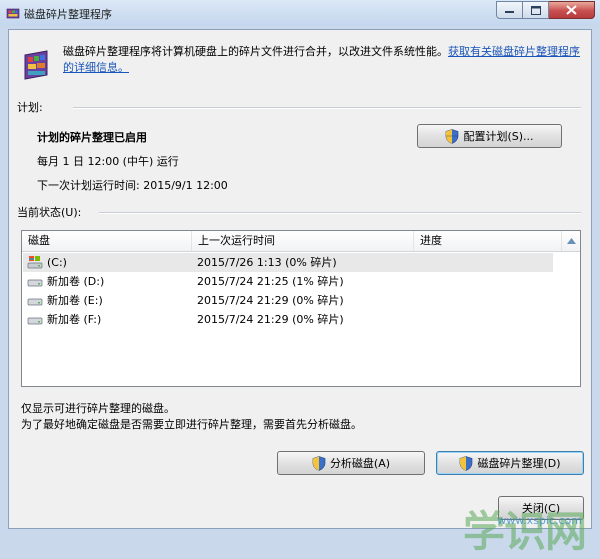  I want to click on close-window-button, so click(572, 10).